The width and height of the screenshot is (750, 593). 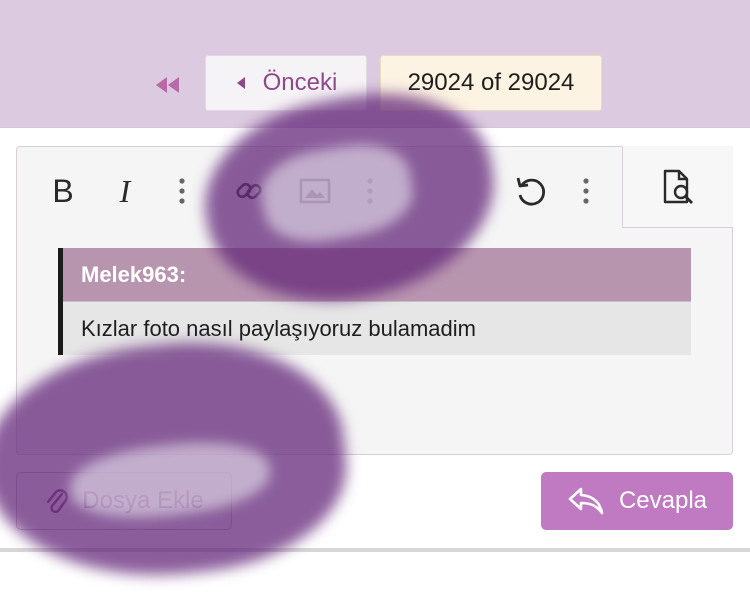 I want to click on undo-button, so click(x=530, y=191).